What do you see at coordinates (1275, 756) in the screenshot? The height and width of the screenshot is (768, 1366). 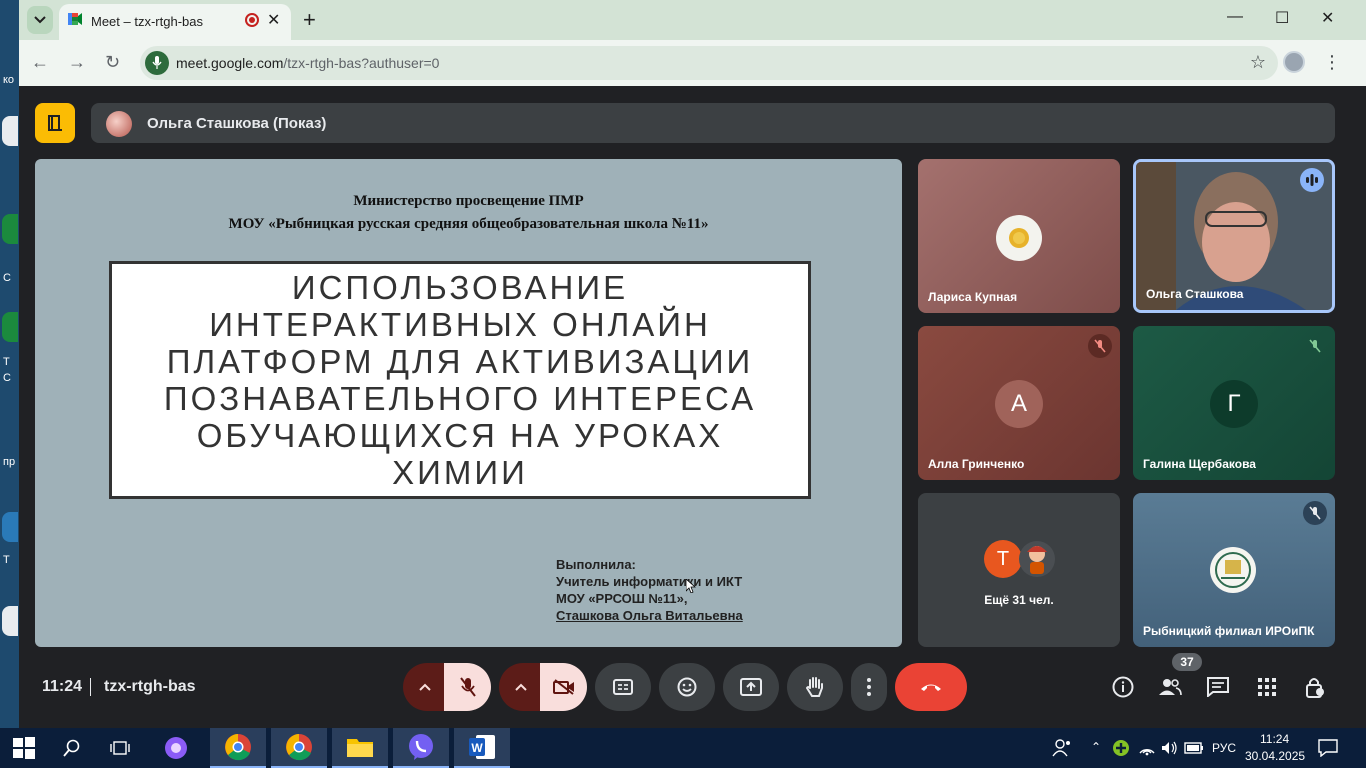 I see `tray-clock-date: 30.04.2025` at bounding box center [1275, 756].